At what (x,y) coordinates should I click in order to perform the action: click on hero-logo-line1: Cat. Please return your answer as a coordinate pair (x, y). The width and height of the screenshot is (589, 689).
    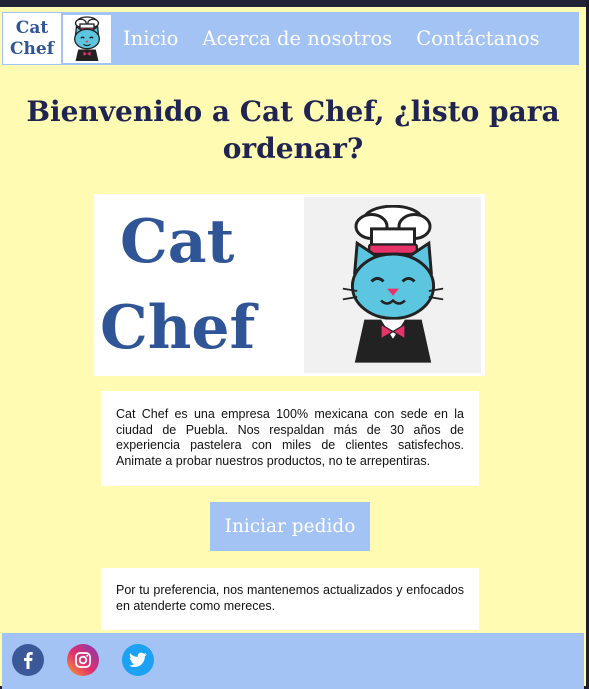
    Looking at the image, I should click on (177, 242).